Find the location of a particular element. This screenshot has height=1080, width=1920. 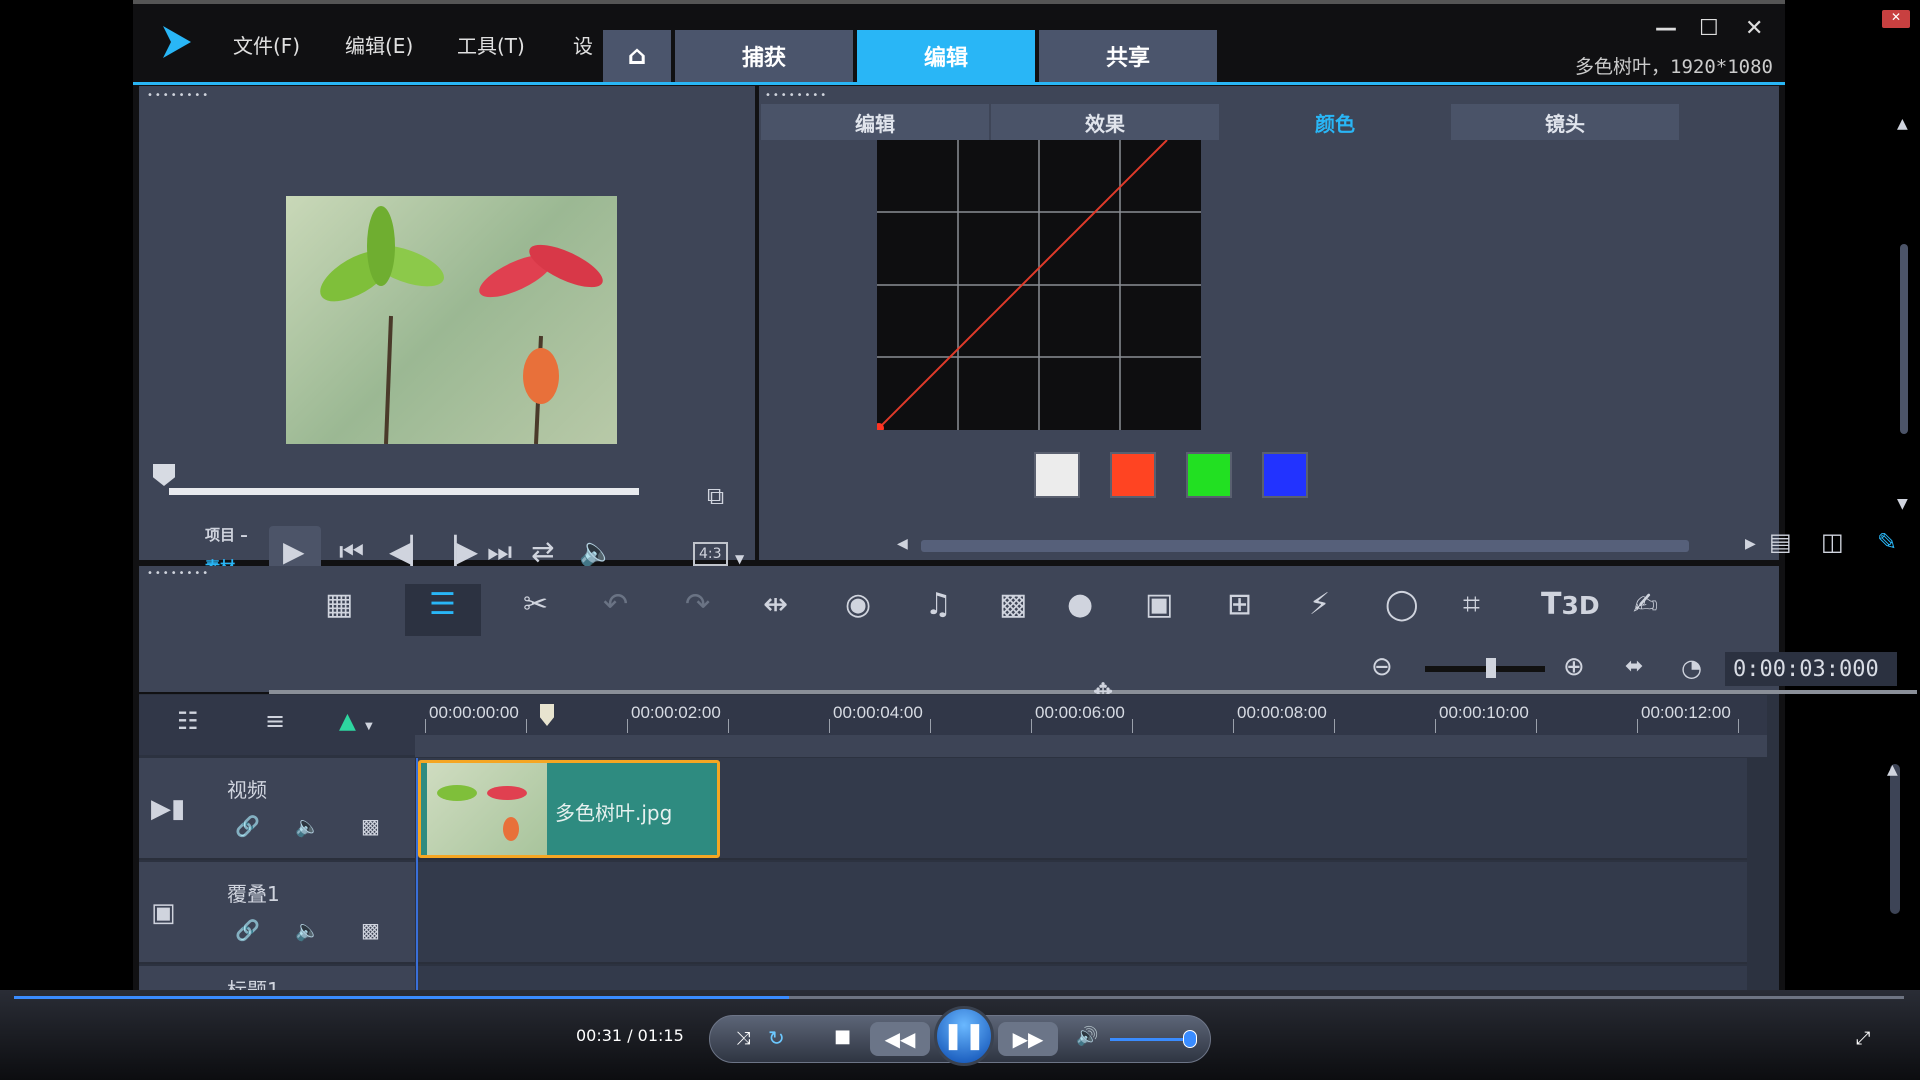

menu-file: 文件(F) is located at coordinates (266, 44).